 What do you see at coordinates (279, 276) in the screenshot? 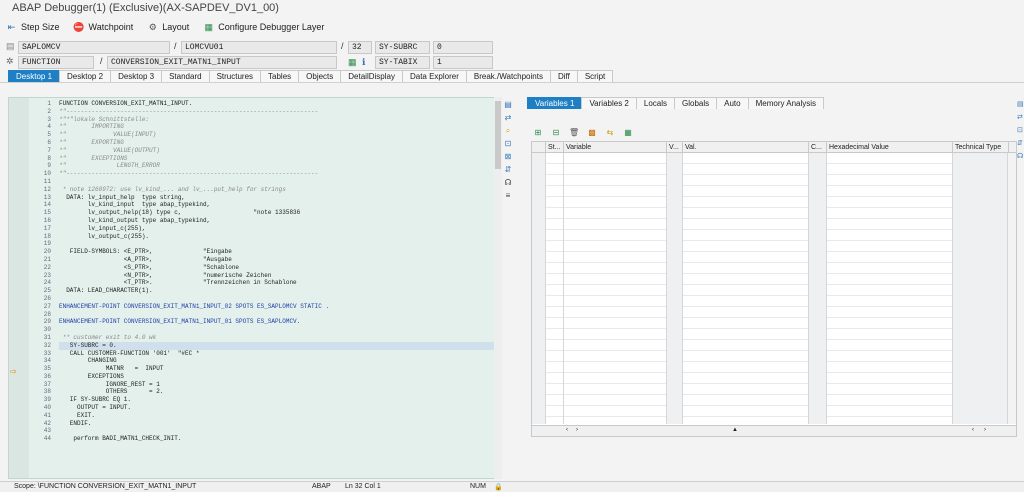
I see `code-line: <N_PTR>, "numerische Zeichen` at bounding box center [279, 276].